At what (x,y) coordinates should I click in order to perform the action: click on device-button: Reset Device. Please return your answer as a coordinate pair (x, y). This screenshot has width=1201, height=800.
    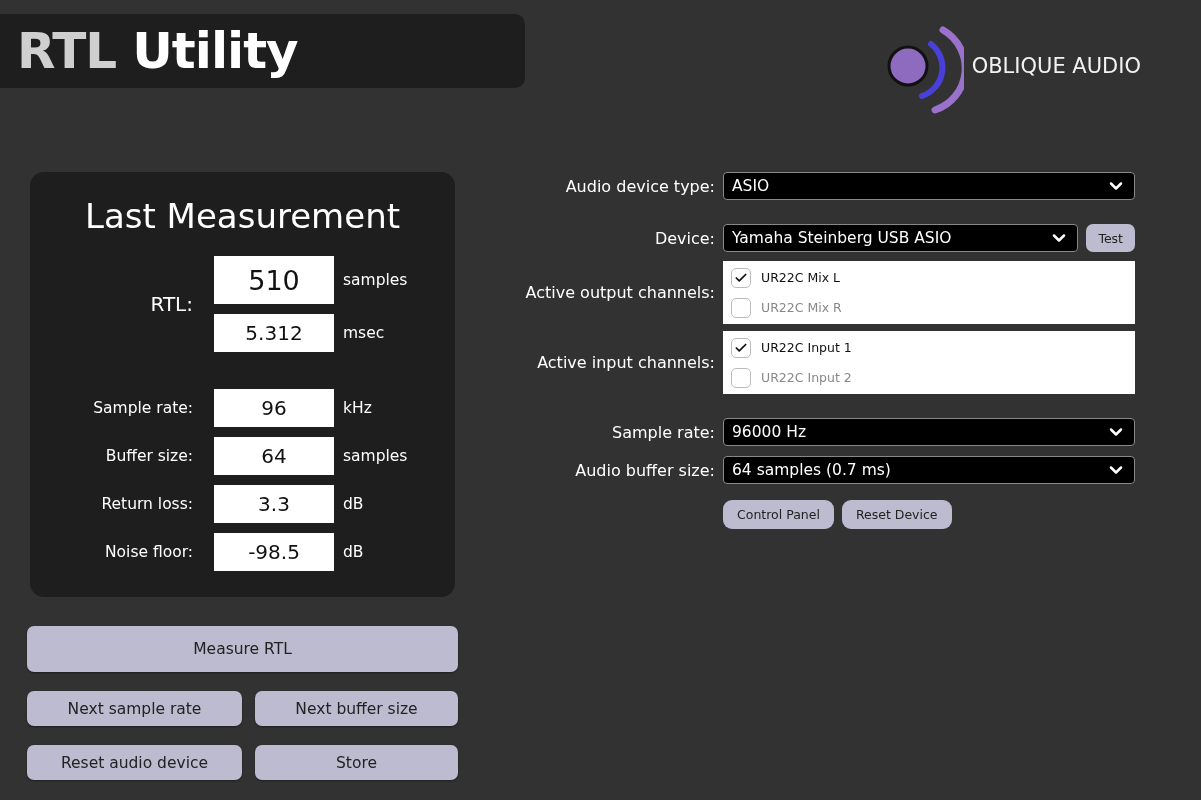
    Looking at the image, I should click on (896, 514).